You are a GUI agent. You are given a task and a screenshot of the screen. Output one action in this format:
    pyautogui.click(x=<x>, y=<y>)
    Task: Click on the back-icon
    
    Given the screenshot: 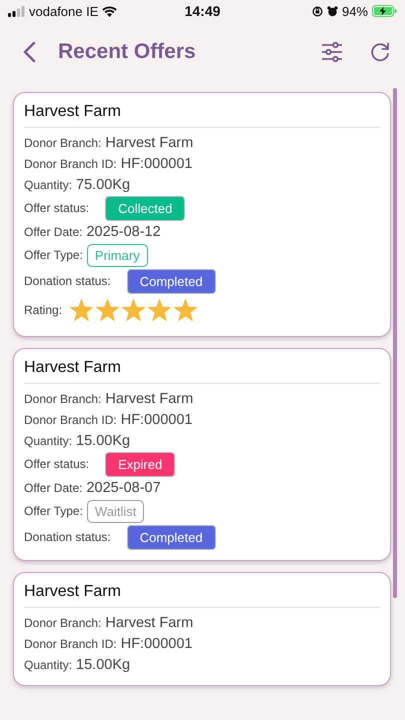 What is the action you would take?
    pyautogui.click(x=29, y=52)
    